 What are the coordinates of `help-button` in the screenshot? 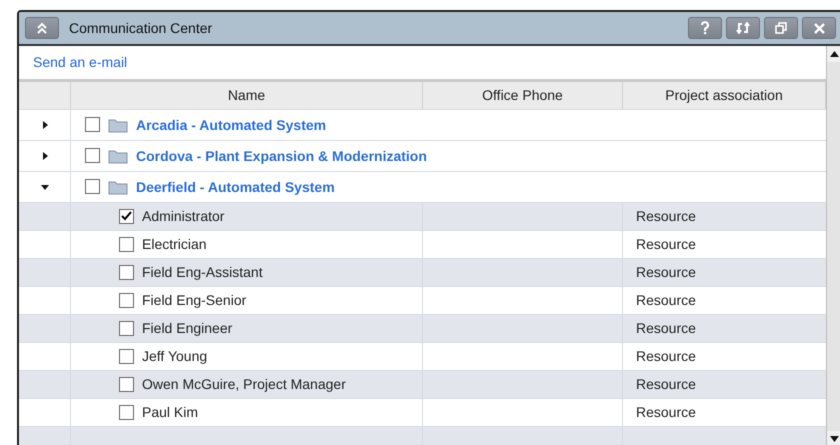 It's located at (705, 28).